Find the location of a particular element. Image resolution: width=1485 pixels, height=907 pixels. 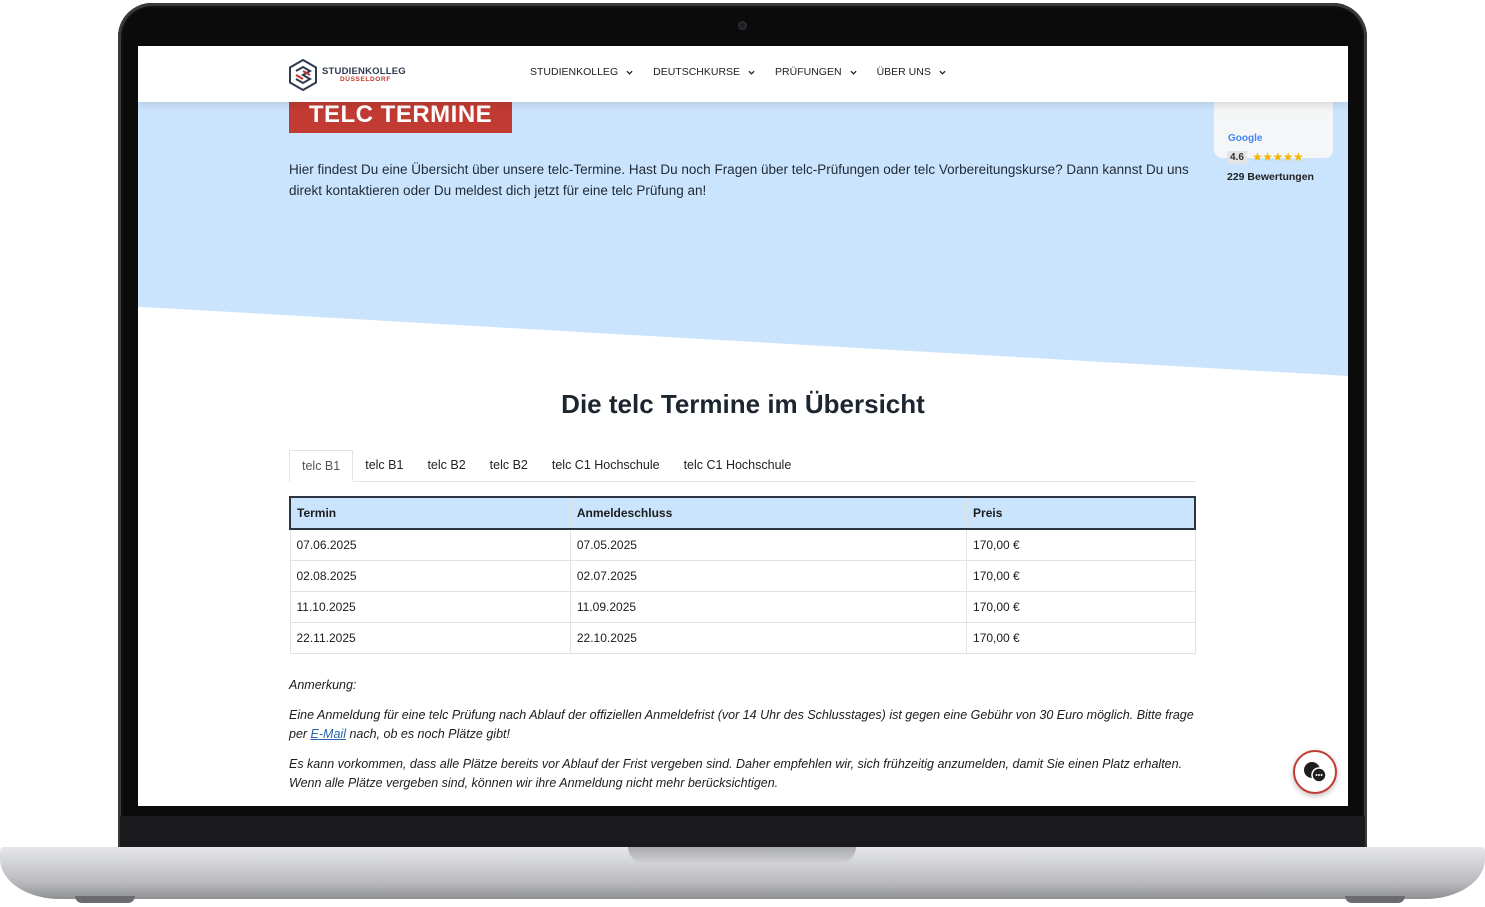

notes-heading: Anmerkung: is located at coordinates (323, 685).